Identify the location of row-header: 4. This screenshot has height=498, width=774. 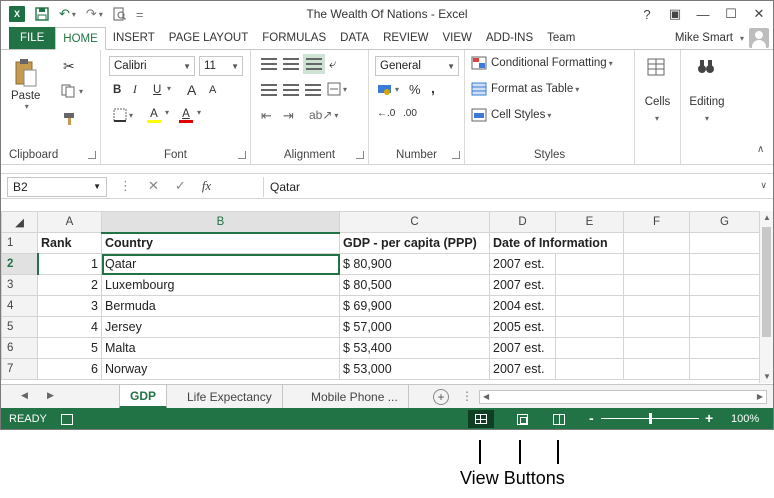
(19, 306).